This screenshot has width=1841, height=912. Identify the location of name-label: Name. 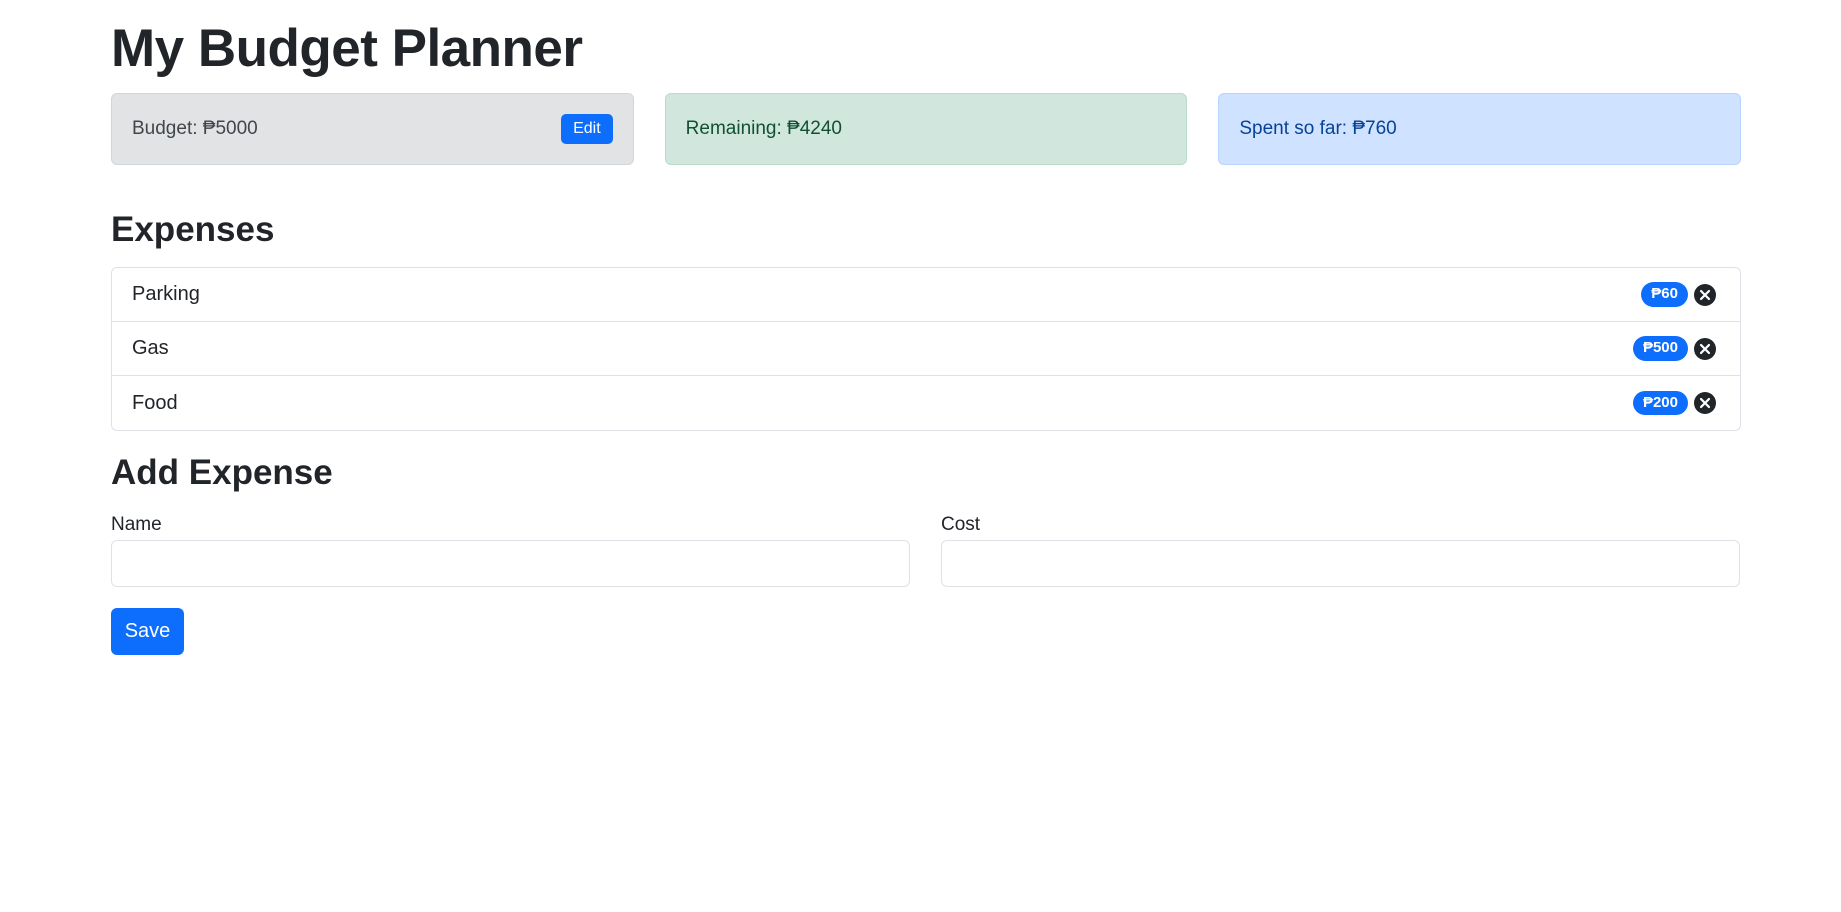
(136, 524).